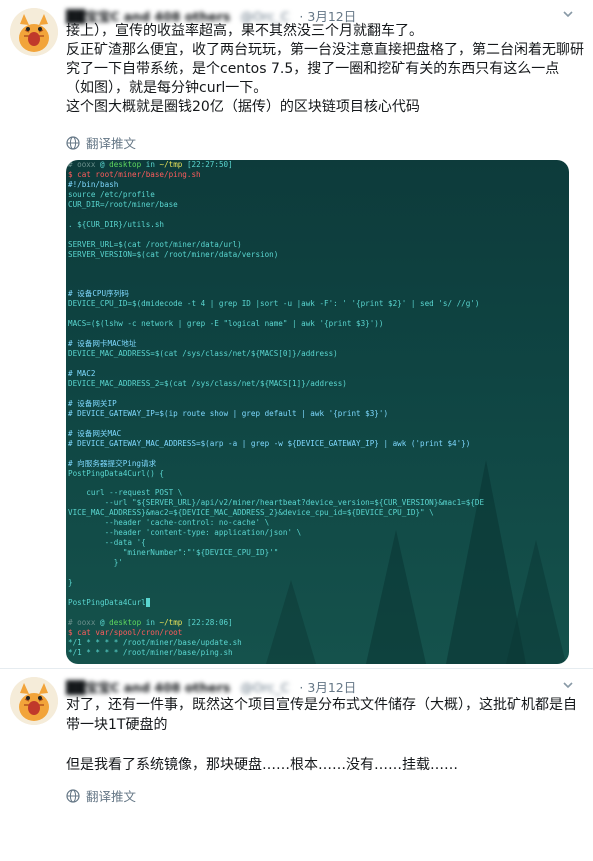 The height and width of the screenshot is (861, 593). Describe the element at coordinates (70, 583) in the screenshot. I see `script-line: }` at that location.